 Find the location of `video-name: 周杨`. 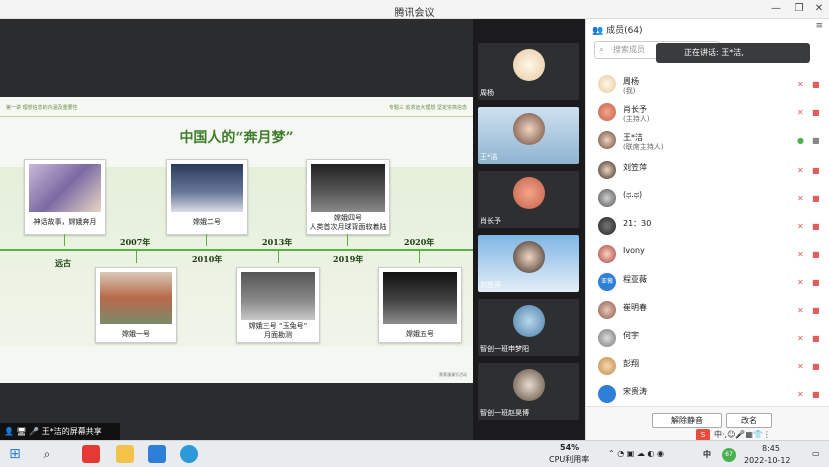

video-name: 周杨 is located at coordinates (487, 93).